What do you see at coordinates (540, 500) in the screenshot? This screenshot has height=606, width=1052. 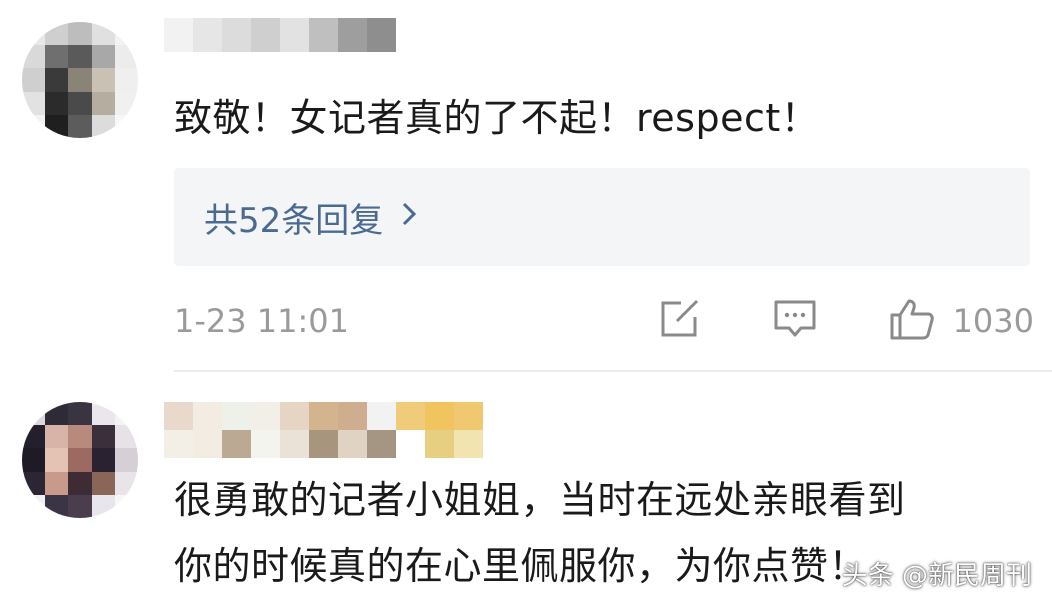 I see `comment-text-line-1: 很勇敢的记者小姐姐，当时在远处亲眼看到` at bounding box center [540, 500].